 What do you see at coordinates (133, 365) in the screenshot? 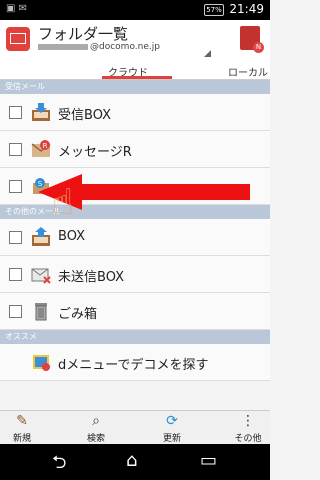
I see `dmenu-label: dメニューでデコメを探す` at bounding box center [133, 365].